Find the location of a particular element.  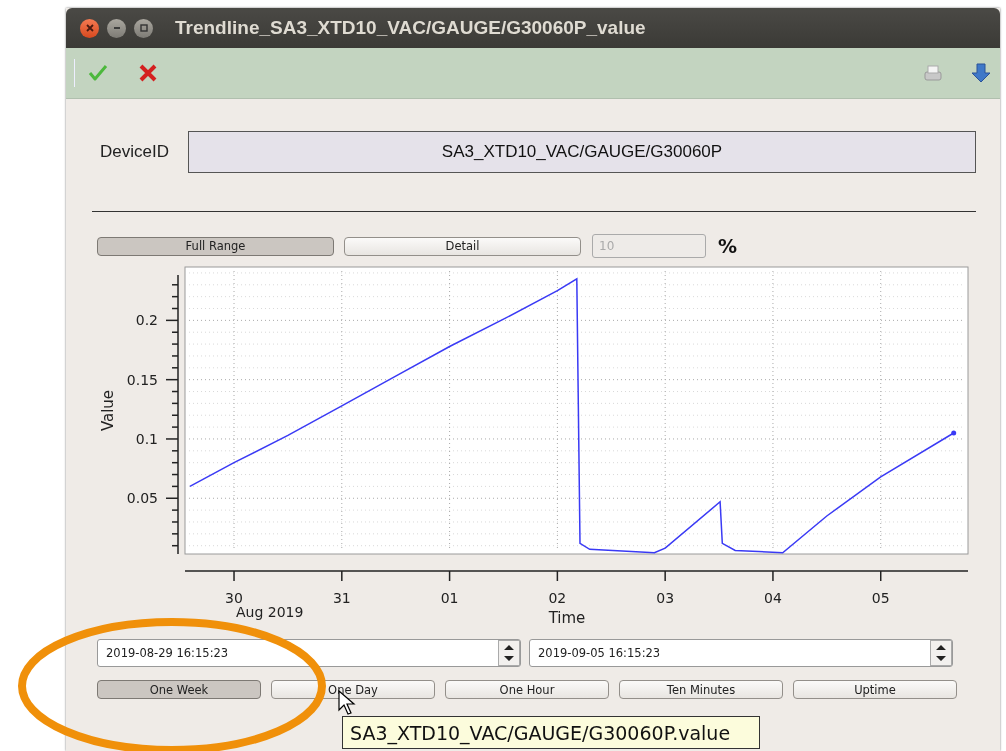

x-tick-label: 30 is located at coordinates (234, 598).